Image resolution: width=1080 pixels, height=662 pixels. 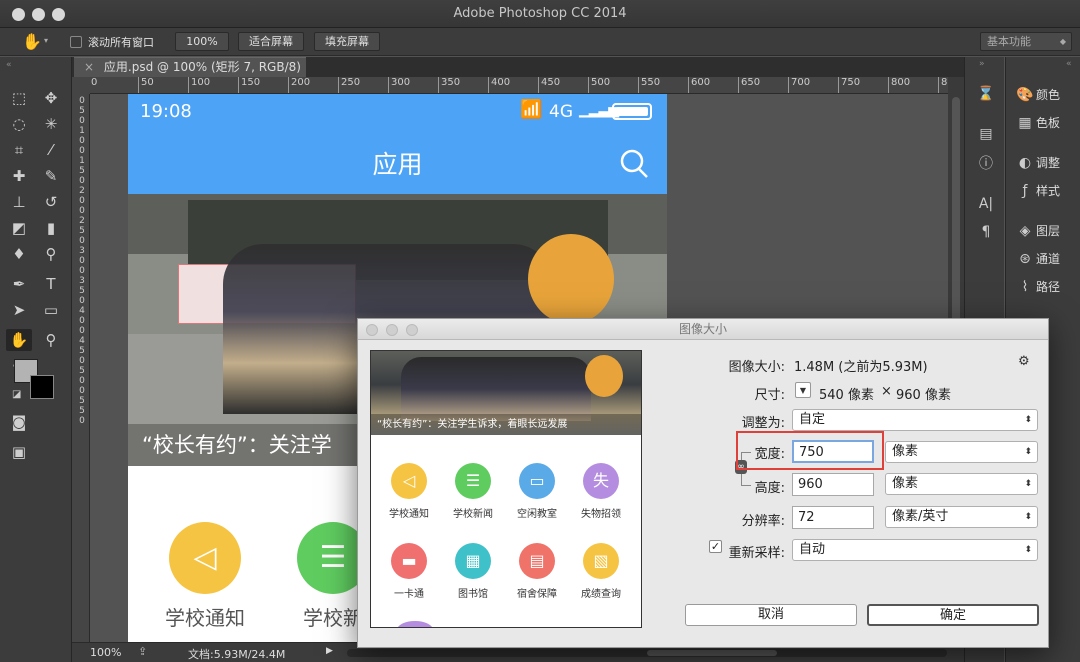 I want to click on ruler-vertical: 050100150200250300350400450500550, so click(x=81, y=368).